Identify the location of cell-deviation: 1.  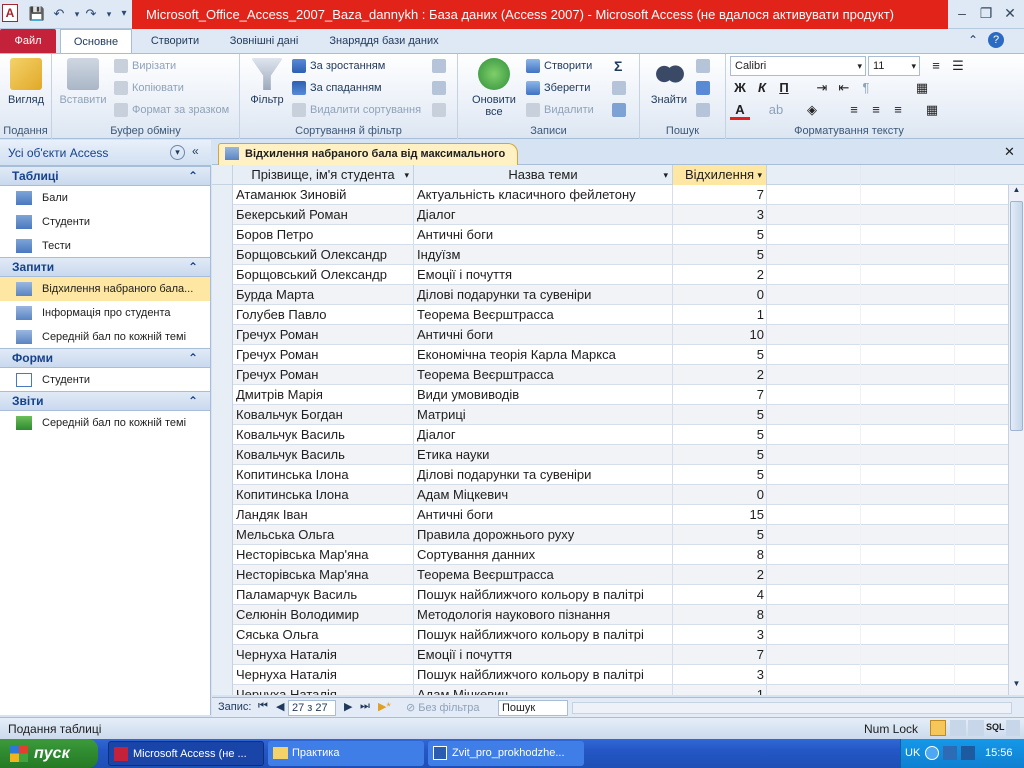
(720, 690).